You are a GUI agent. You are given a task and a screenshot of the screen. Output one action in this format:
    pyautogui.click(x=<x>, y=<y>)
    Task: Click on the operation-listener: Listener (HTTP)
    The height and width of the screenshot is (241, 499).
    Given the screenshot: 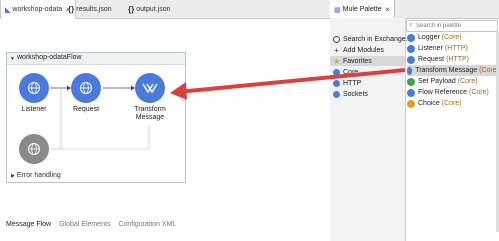 What is the action you would take?
    pyautogui.click(x=453, y=48)
    